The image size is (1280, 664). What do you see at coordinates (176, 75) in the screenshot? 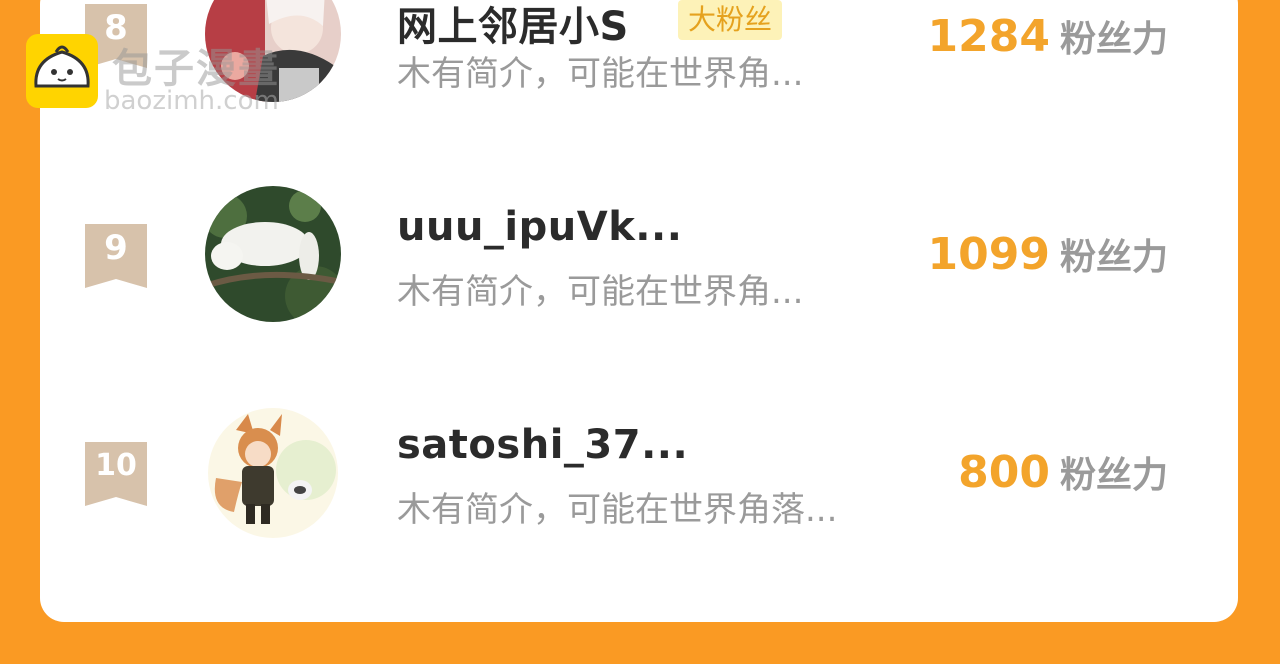
I see `site-watermark: 包子漫畫 baozimh.com` at bounding box center [176, 75].